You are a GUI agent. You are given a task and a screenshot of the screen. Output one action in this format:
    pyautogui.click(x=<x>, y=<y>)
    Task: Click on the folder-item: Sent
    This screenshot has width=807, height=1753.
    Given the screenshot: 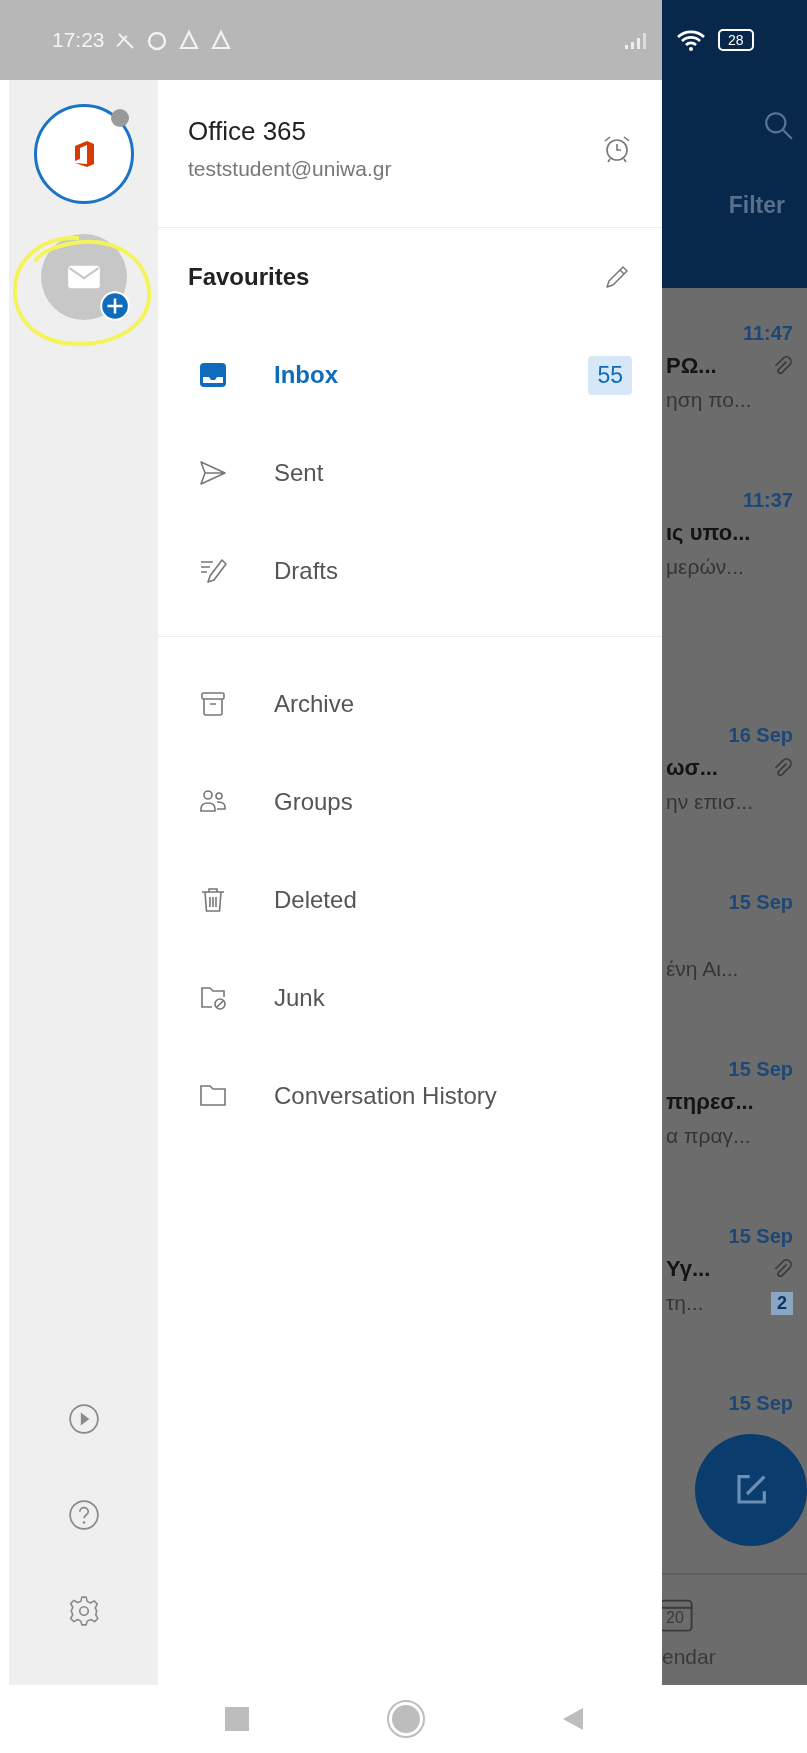 What is the action you would take?
    pyautogui.click(x=410, y=473)
    